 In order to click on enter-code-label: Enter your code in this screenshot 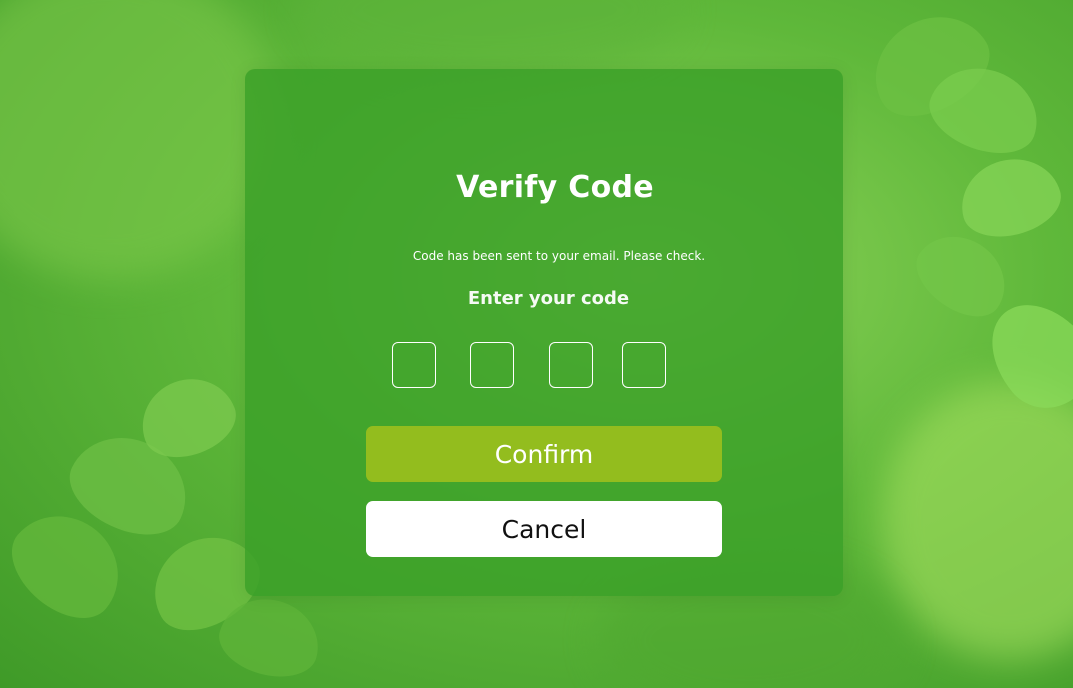, I will do `click(548, 298)`.